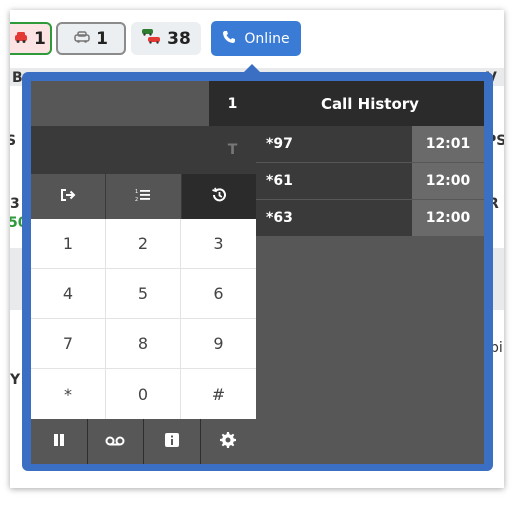 The height and width of the screenshot is (505, 524). Describe the element at coordinates (232, 103) in the screenshot. I see `line-indicator: 1` at that location.